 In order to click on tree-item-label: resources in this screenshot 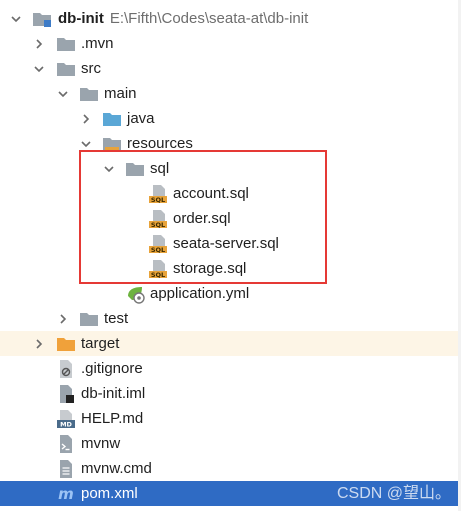, I will do `click(160, 143)`.